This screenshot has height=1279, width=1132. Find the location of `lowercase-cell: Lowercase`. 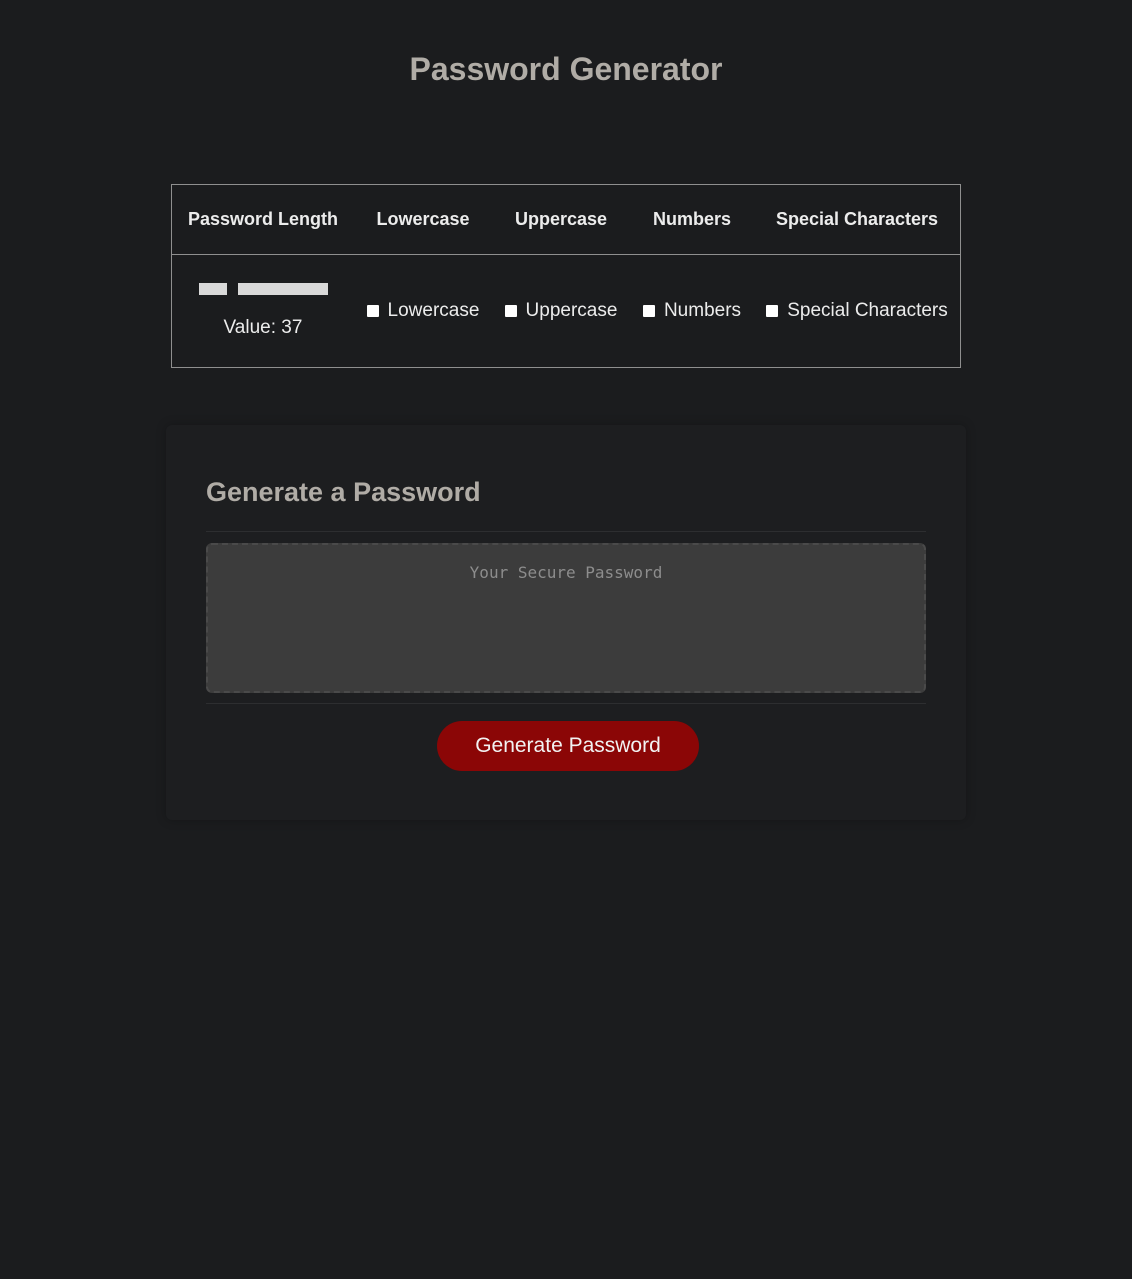

lowercase-cell: Lowercase is located at coordinates (423, 311).